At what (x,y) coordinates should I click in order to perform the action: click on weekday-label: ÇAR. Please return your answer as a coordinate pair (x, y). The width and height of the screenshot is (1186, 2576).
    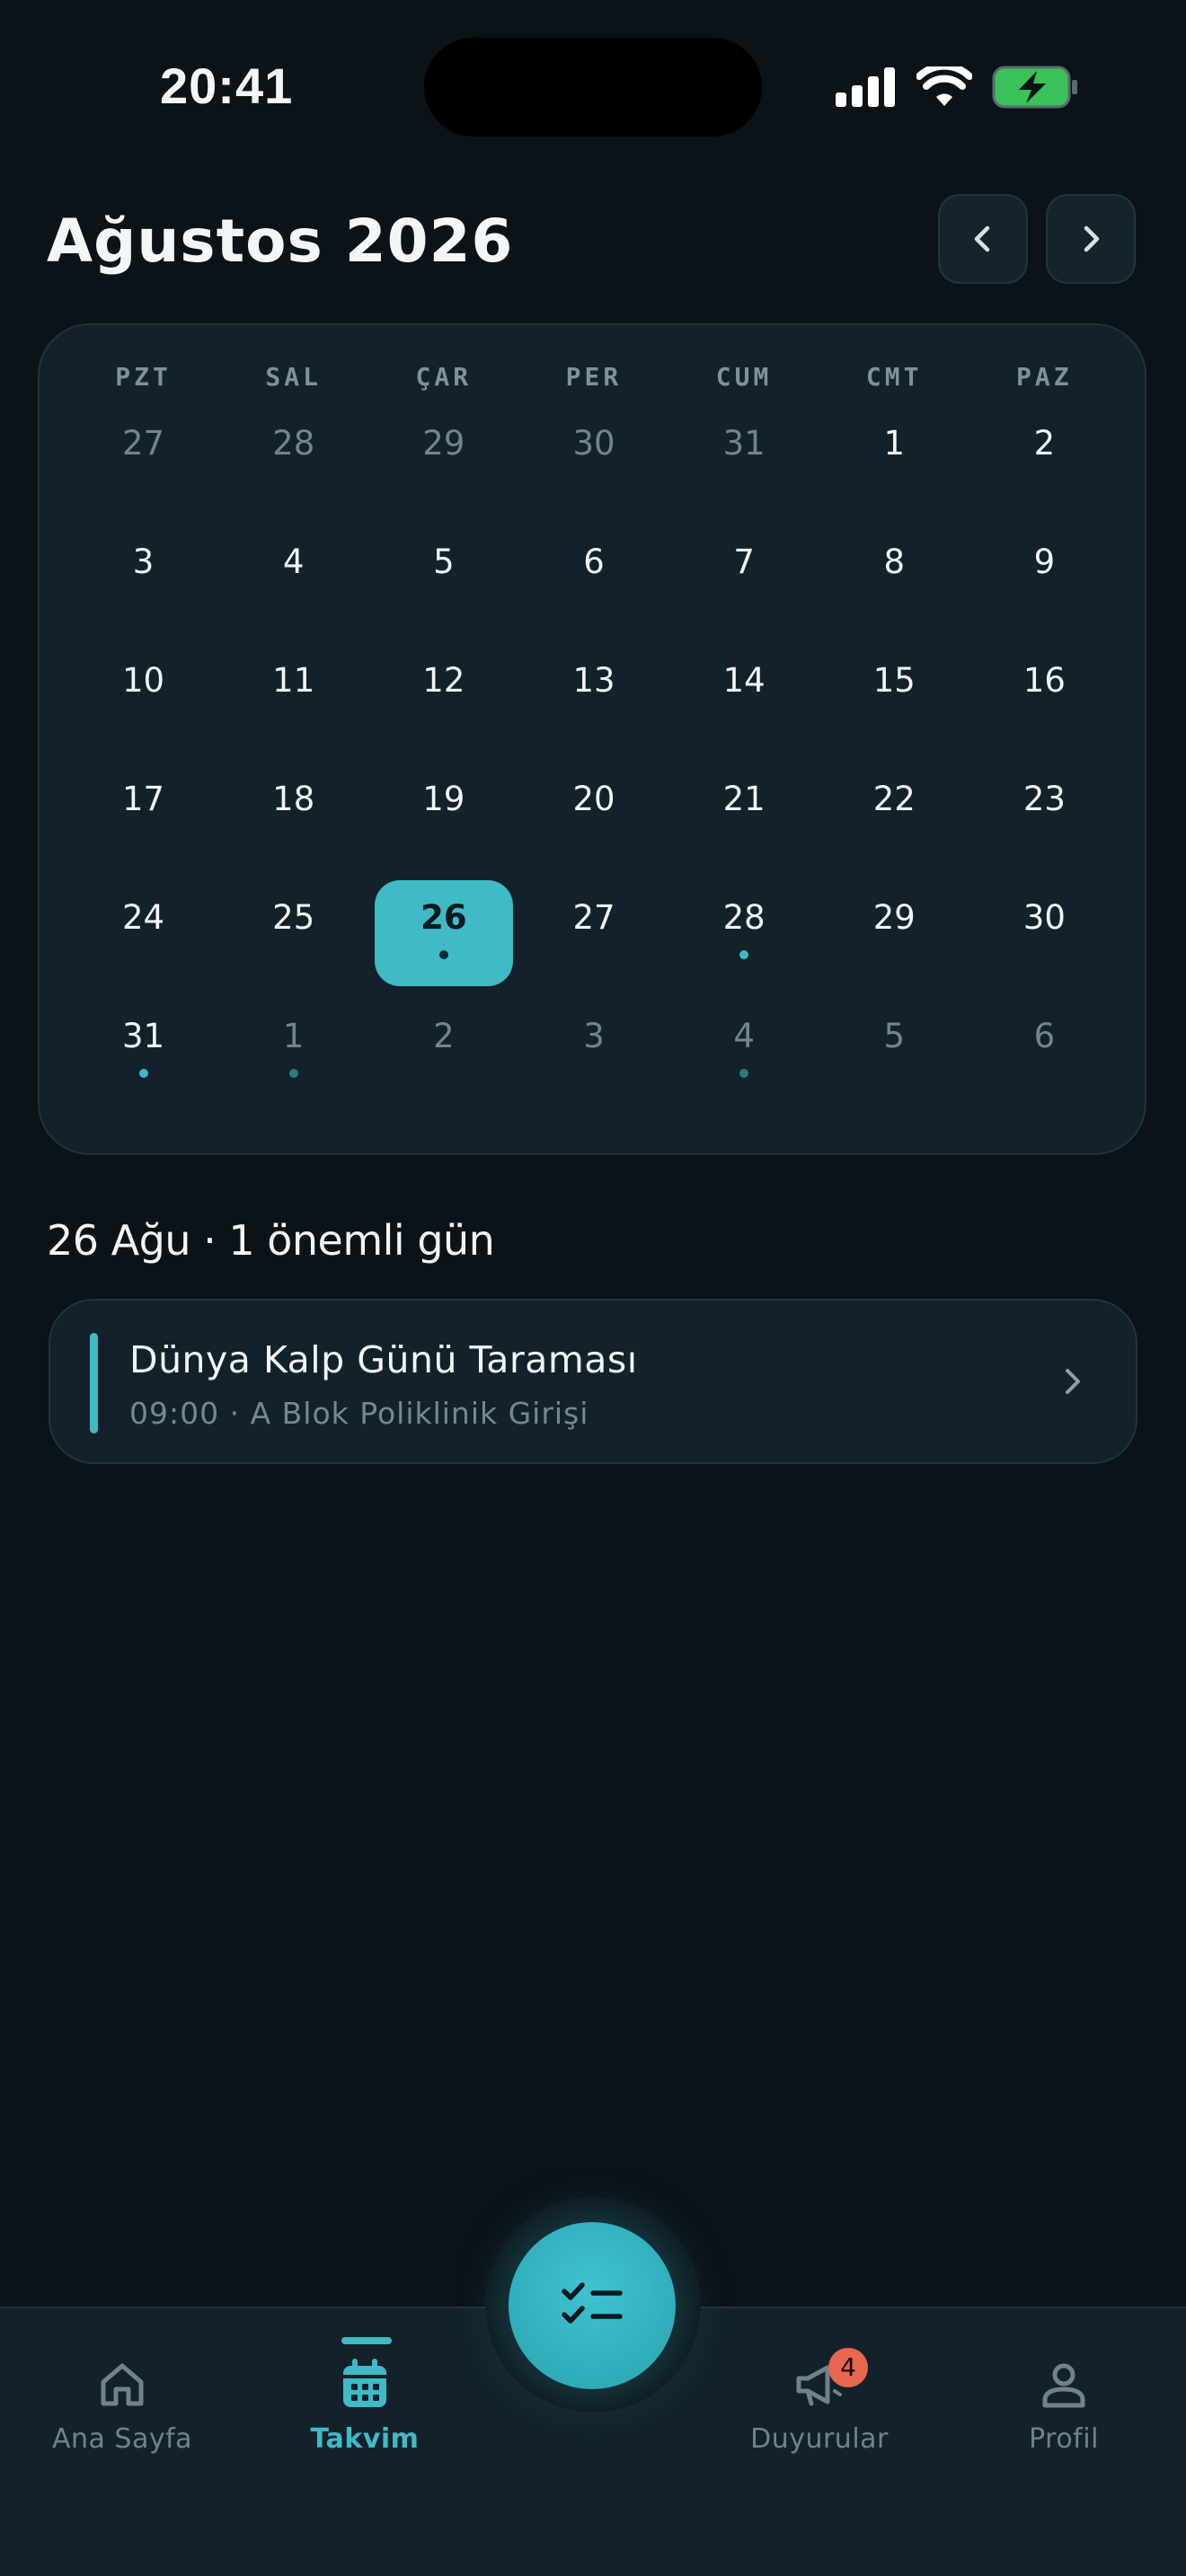
    Looking at the image, I should click on (444, 377).